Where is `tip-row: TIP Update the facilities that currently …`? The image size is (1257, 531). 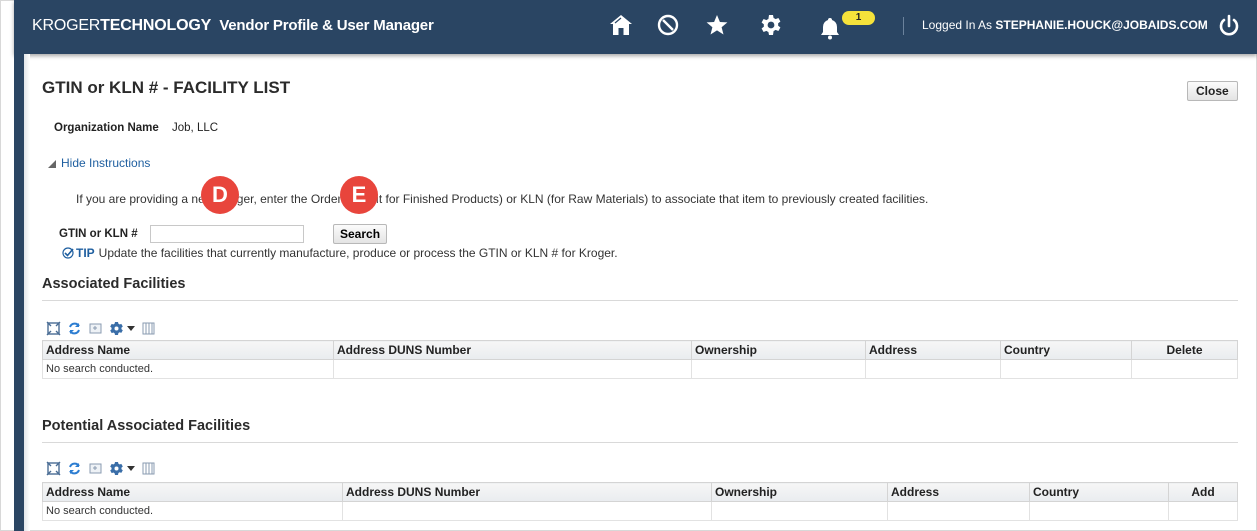
tip-row: TIP Update the facilities that currently … is located at coordinates (340, 253).